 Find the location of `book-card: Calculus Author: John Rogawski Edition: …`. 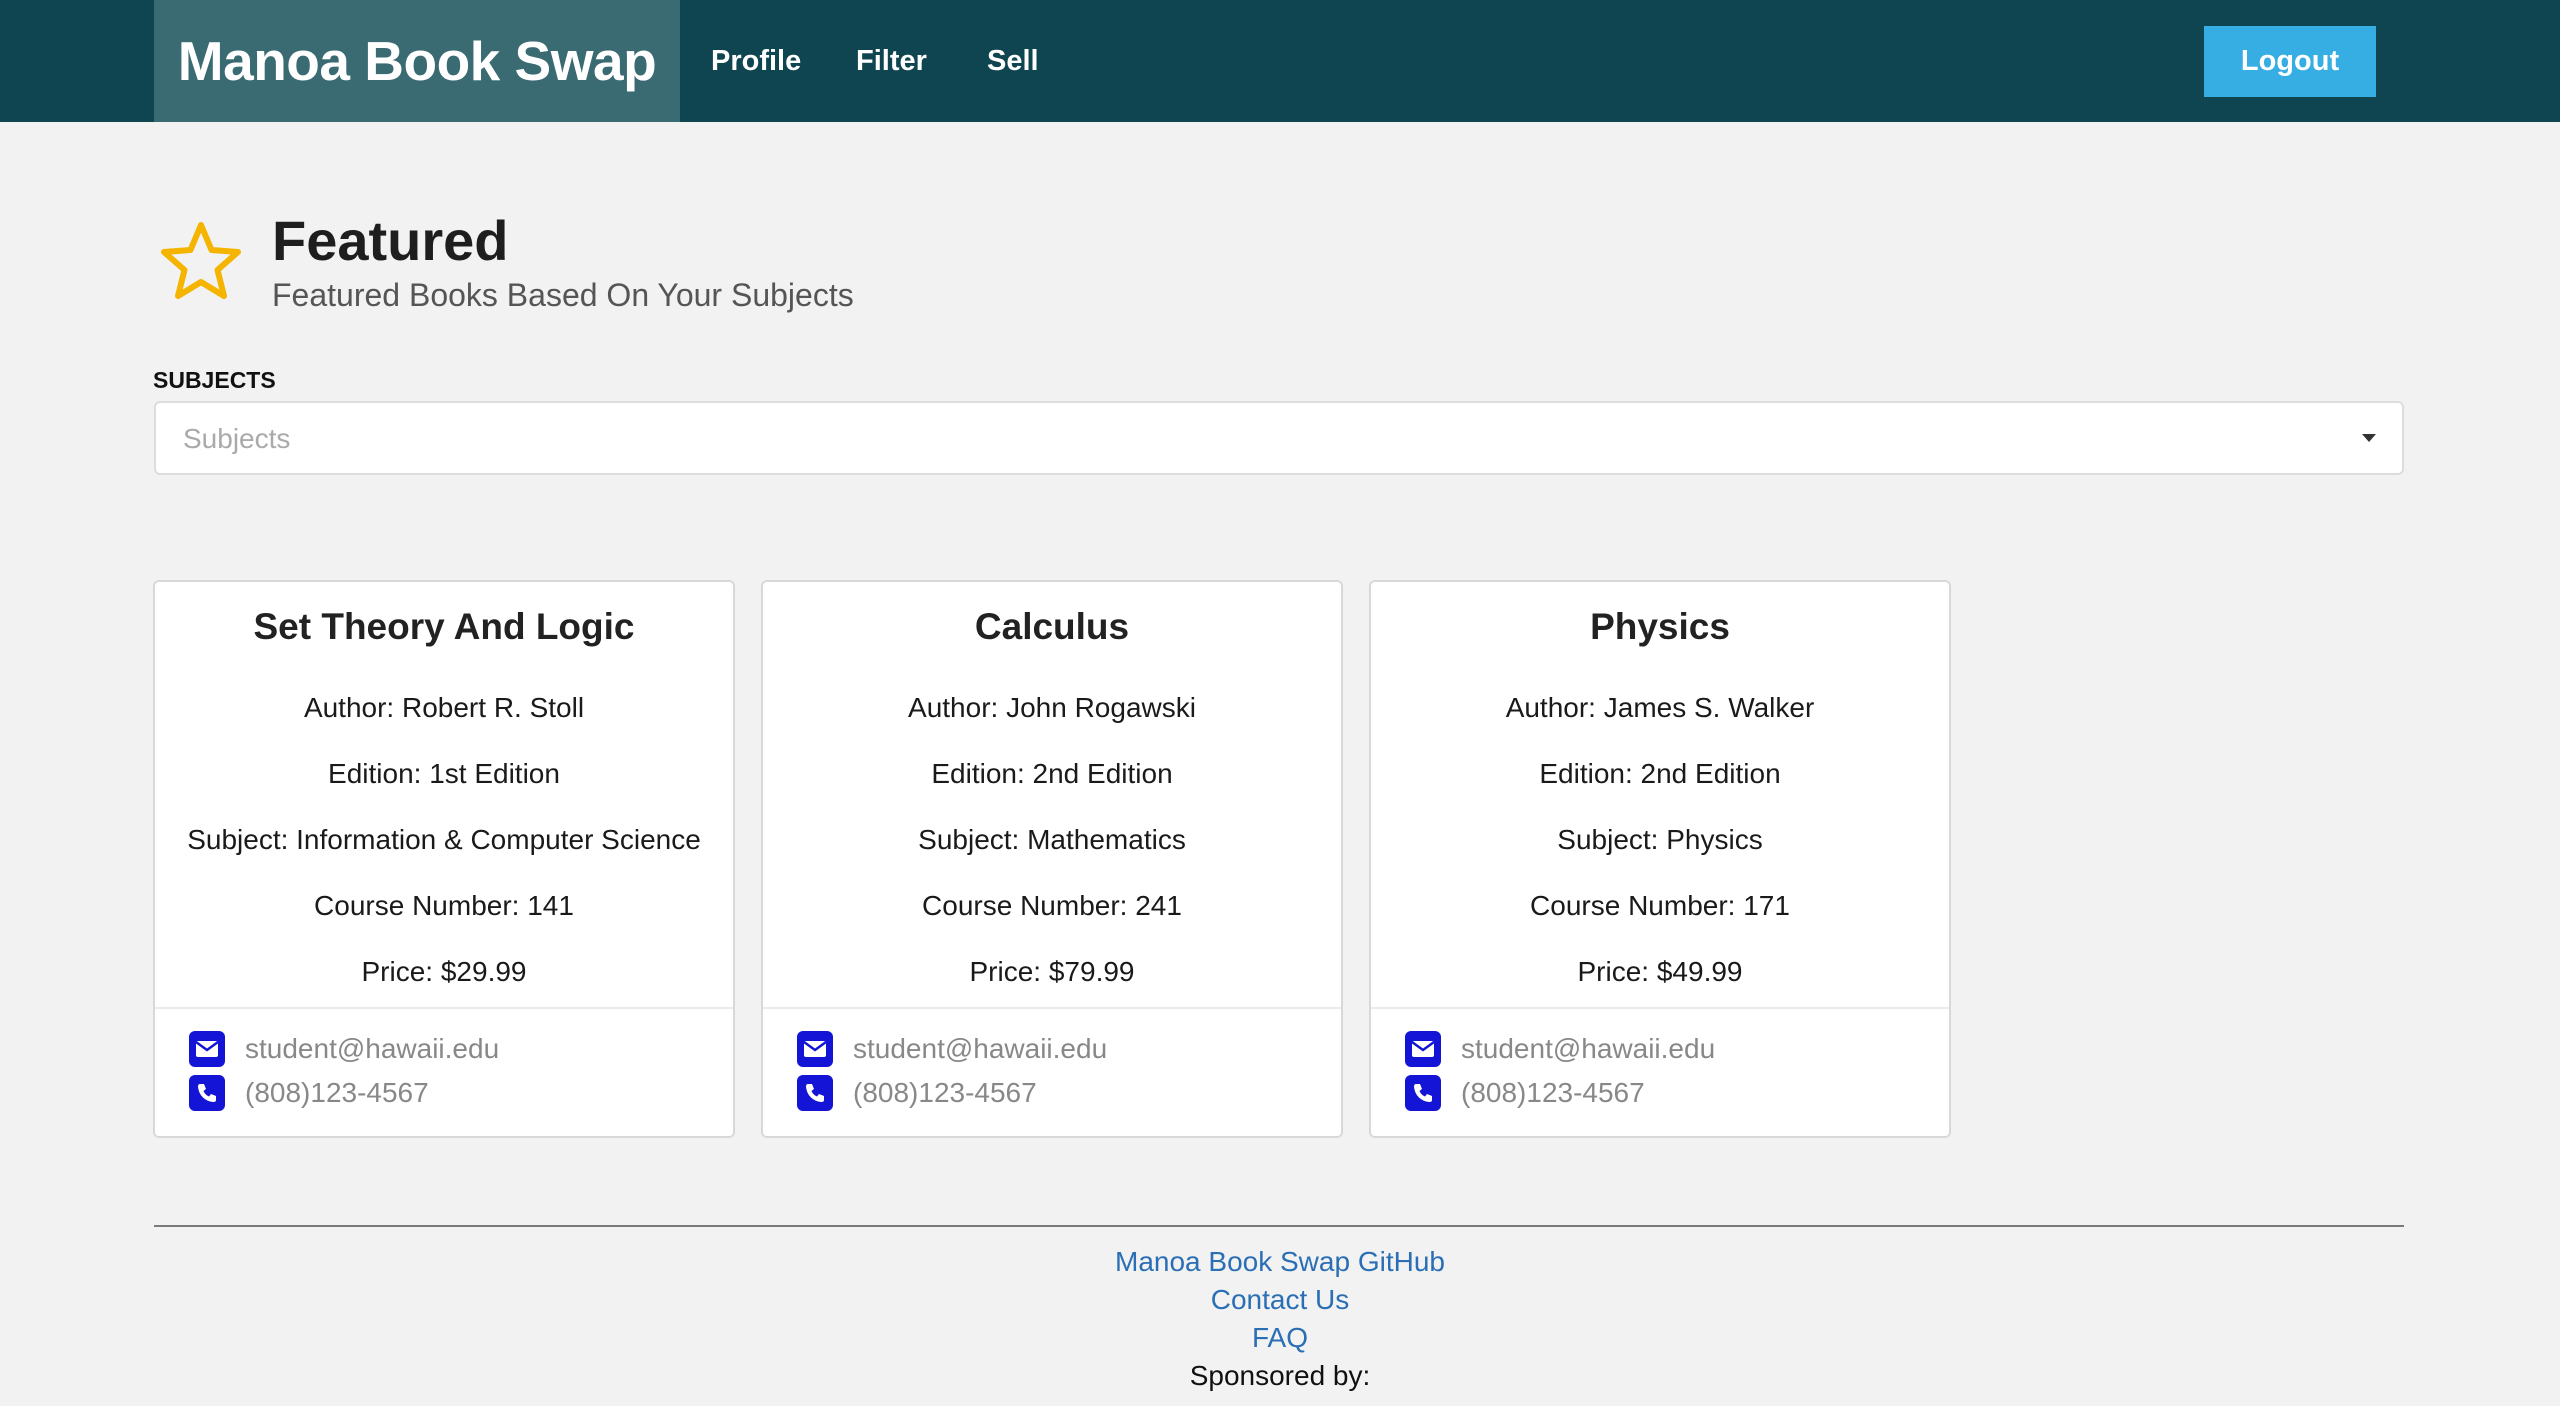

book-card: Calculus Author: John Rogawski Edition: … is located at coordinates (1052, 859).